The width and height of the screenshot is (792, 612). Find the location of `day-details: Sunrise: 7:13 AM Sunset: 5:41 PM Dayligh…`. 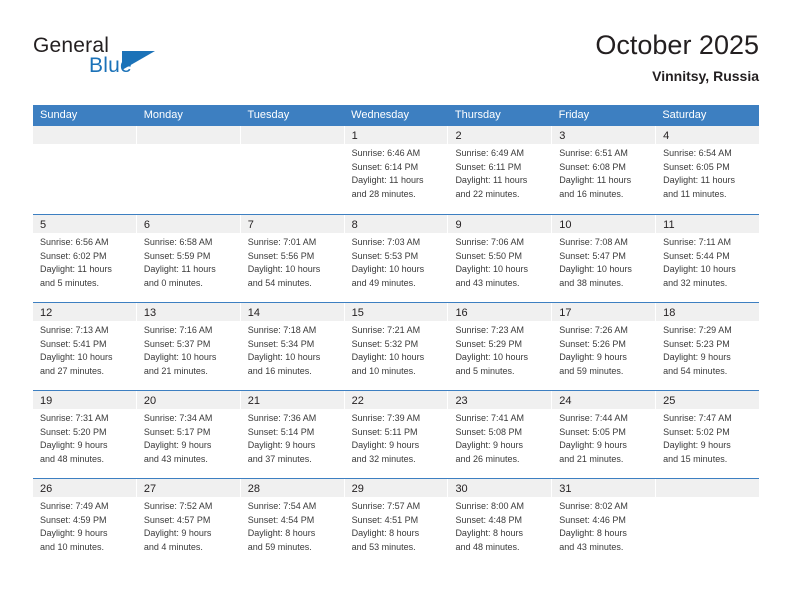

day-details: Sunrise: 7:13 AM Sunset: 5:41 PM Dayligh… is located at coordinates (84, 349).